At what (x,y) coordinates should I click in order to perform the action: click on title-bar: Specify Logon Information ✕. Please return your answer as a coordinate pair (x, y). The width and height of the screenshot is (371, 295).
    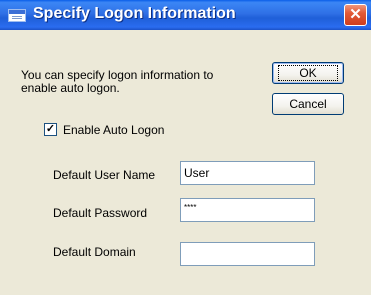
    Looking at the image, I should click on (185, 15).